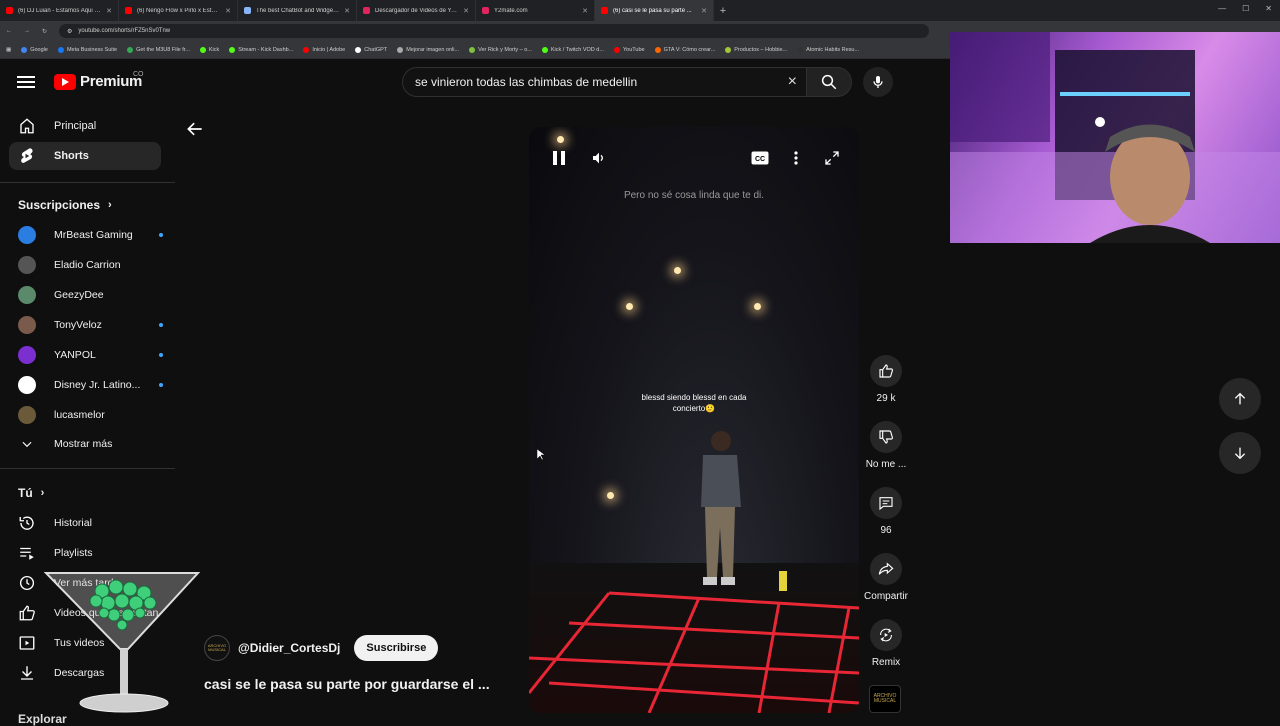 This screenshot has height=726, width=1280. Describe the element at coordinates (26, 82) in the screenshot. I see `menu-icon` at that location.